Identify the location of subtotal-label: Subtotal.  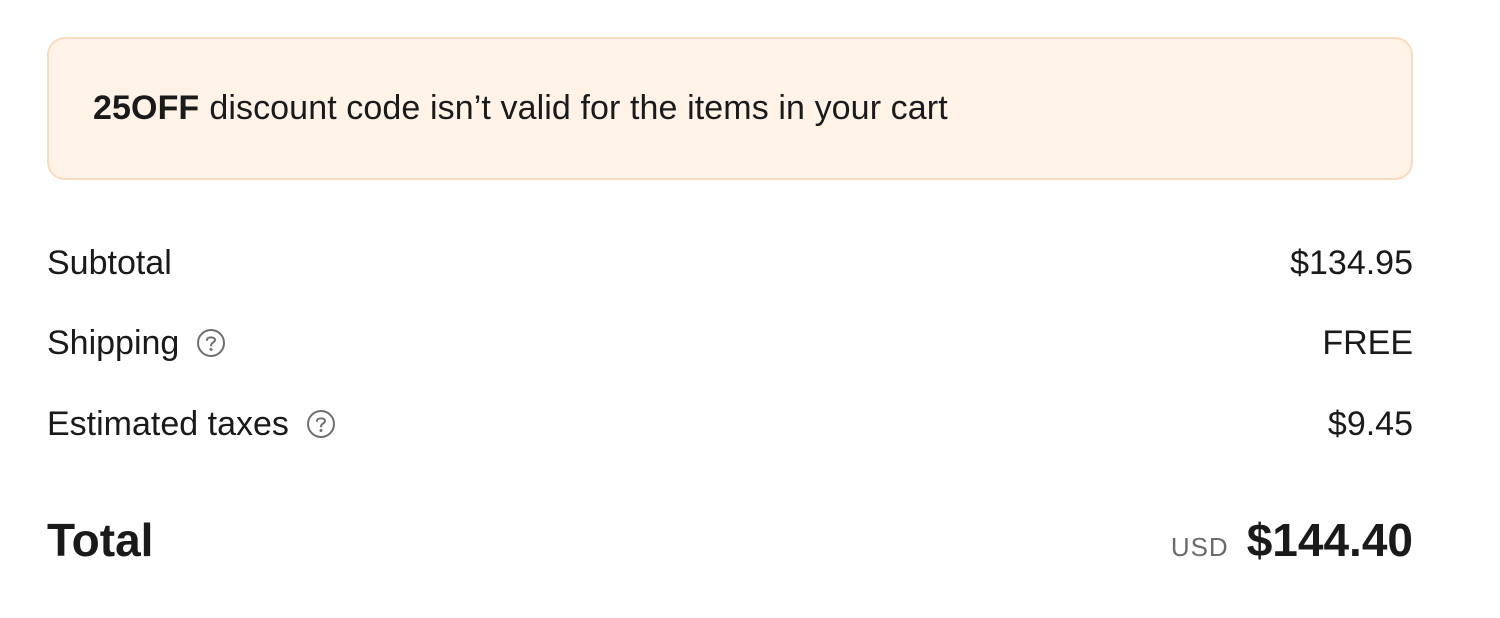
(109, 262).